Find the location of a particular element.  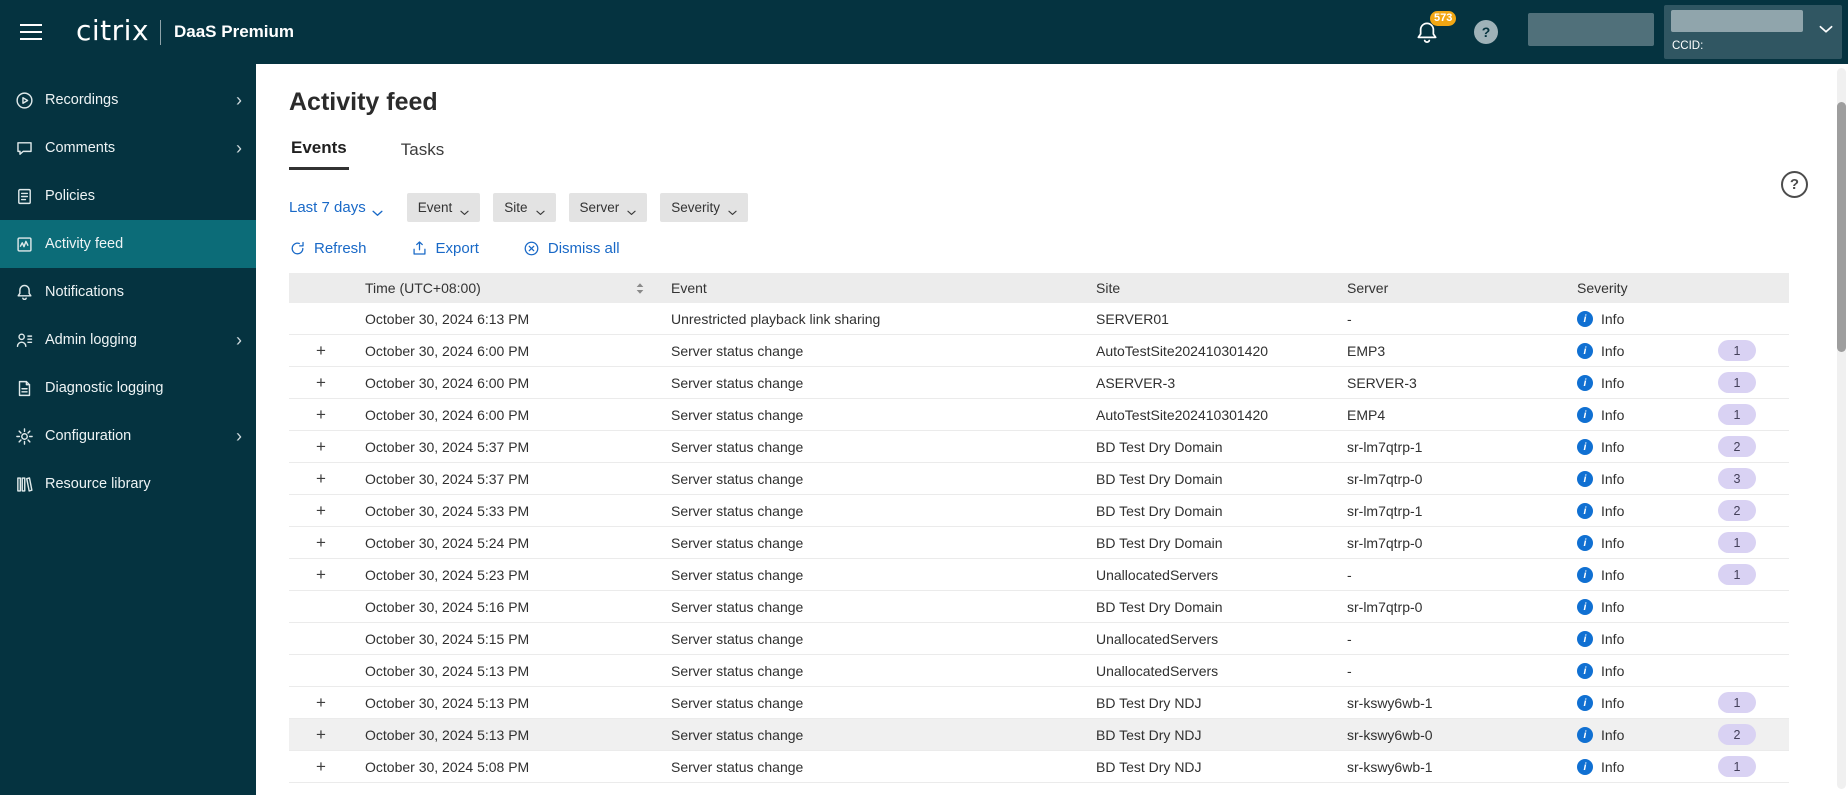

sidebar-item-admin-logging: Admin logging › is located at coordinates (128, 340).